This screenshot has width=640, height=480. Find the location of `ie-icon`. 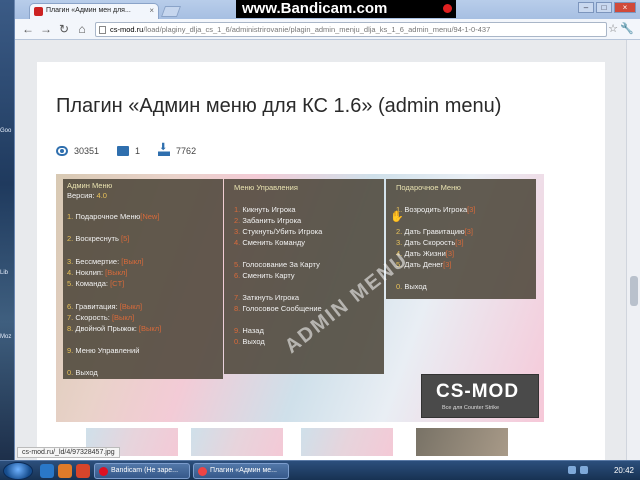

ie-icon is located at coordinates (47, 471).